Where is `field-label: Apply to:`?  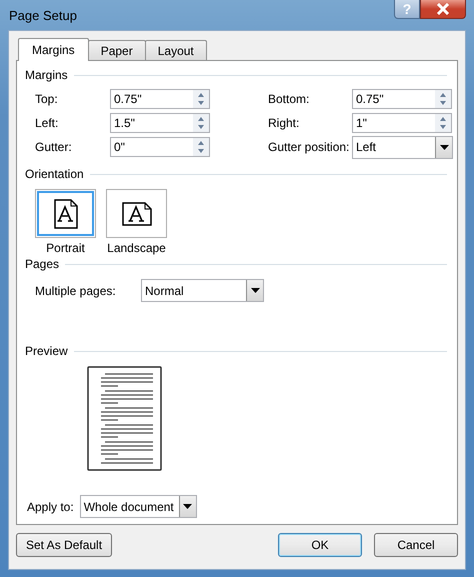 field-label: Apply to: is located at coordinates (50, 507).